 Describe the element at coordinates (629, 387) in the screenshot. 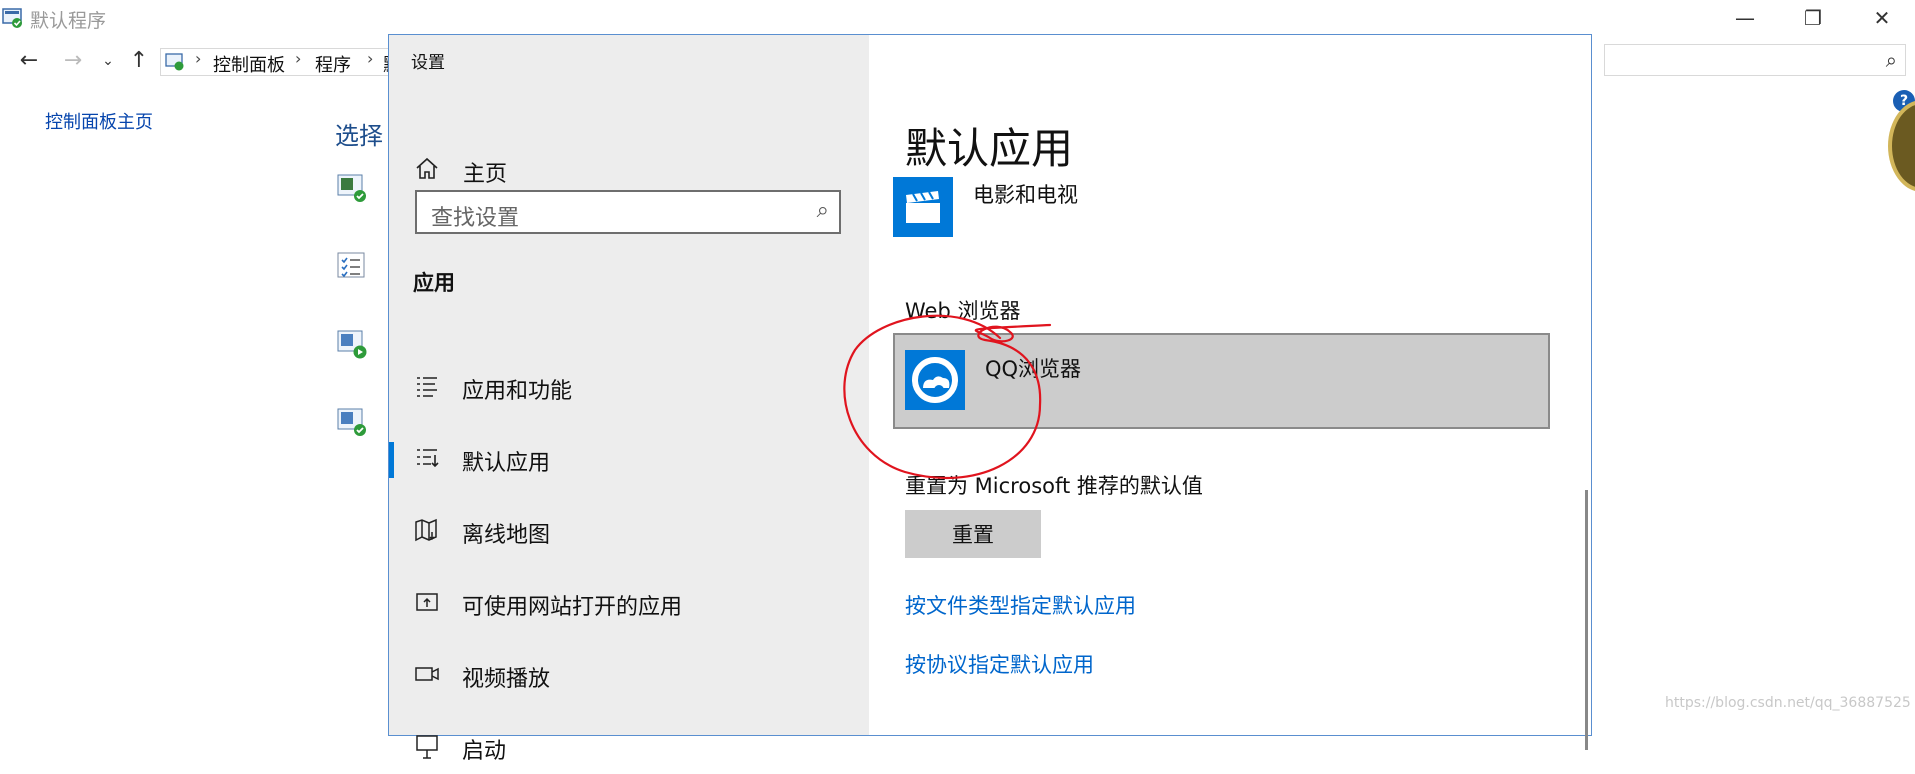

I see `nav-item-apps-features: 应用和功能` at that location.